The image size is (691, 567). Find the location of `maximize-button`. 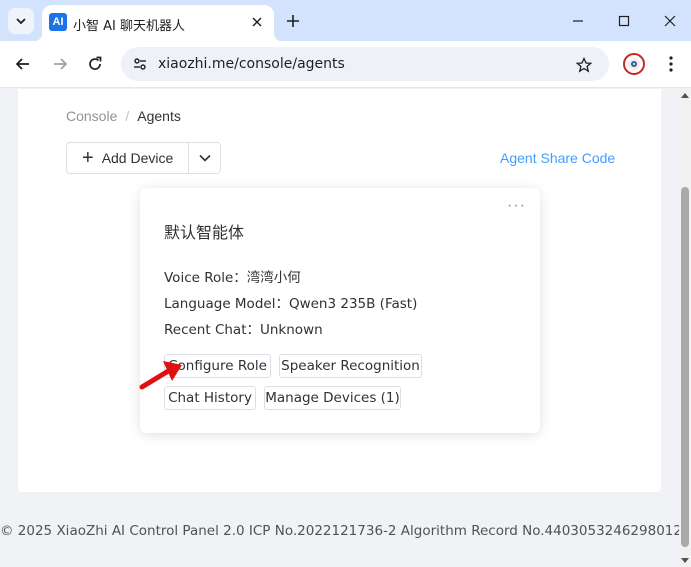

maximize-button is located at coordinates (624, 21).